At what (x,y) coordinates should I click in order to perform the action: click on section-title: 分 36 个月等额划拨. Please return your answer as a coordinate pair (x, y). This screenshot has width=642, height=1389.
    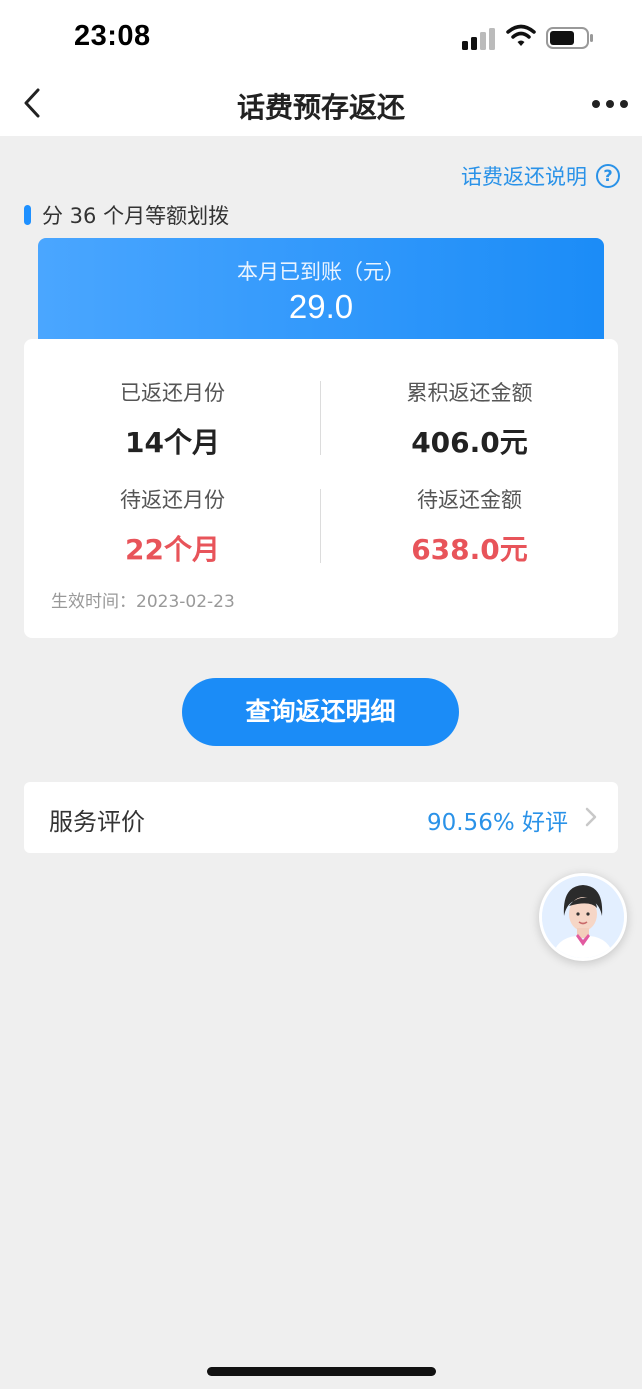
    Looking at the image, I should click on (126, 215).